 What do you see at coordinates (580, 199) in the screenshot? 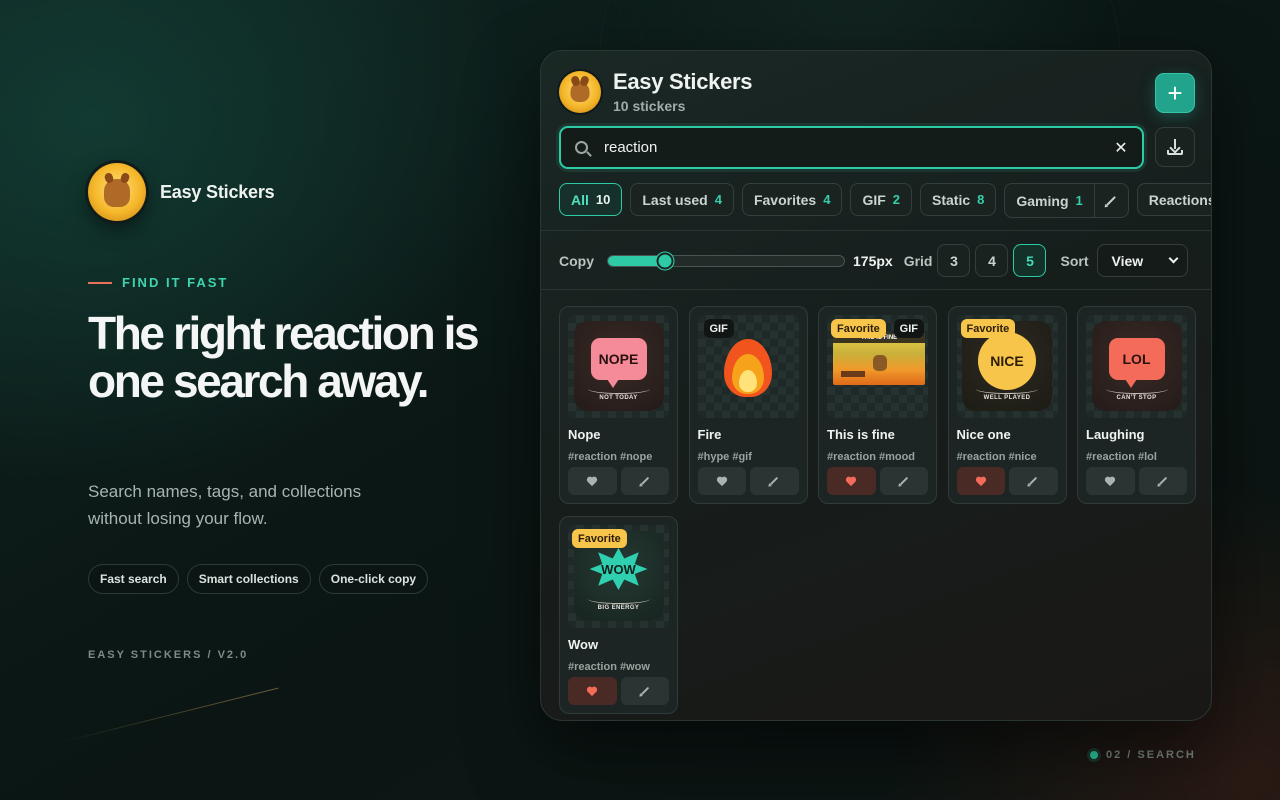
I see `filter-label: All` at bounding box center [580, 199].